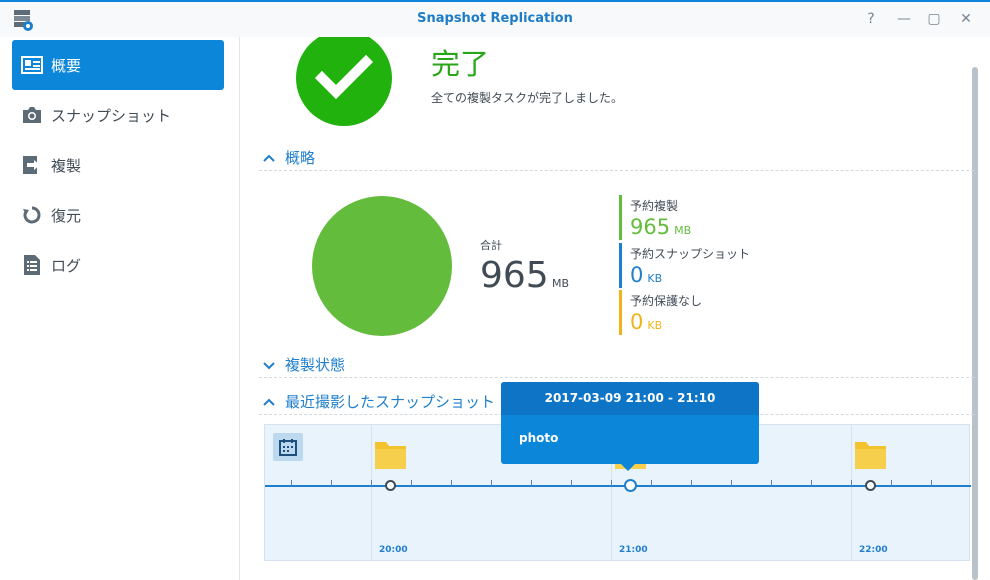  I want to click on tooltip-date: 2017-03-09, so click(583, 398).